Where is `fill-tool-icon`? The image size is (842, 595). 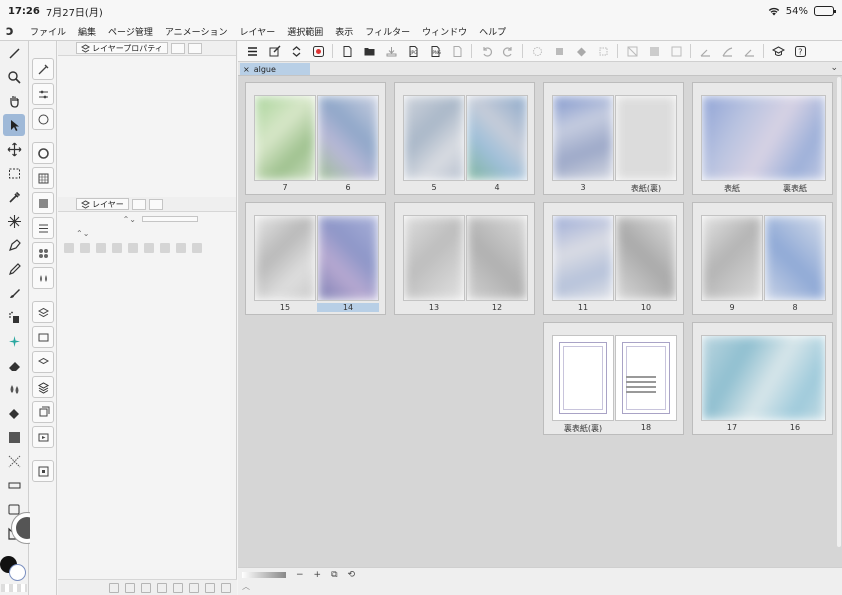 fill-tool-icon is located at coordinates (14, 413).